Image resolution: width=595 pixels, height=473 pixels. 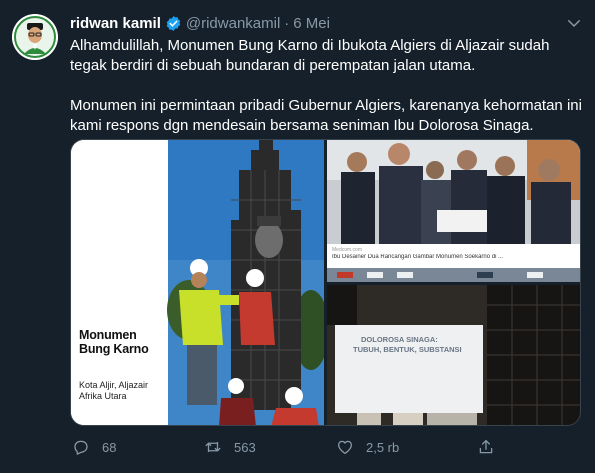 What do you see at coordinates (94, 447) in the screenshot?
I see `reply-button: 68` at bounding box center [94, 447].